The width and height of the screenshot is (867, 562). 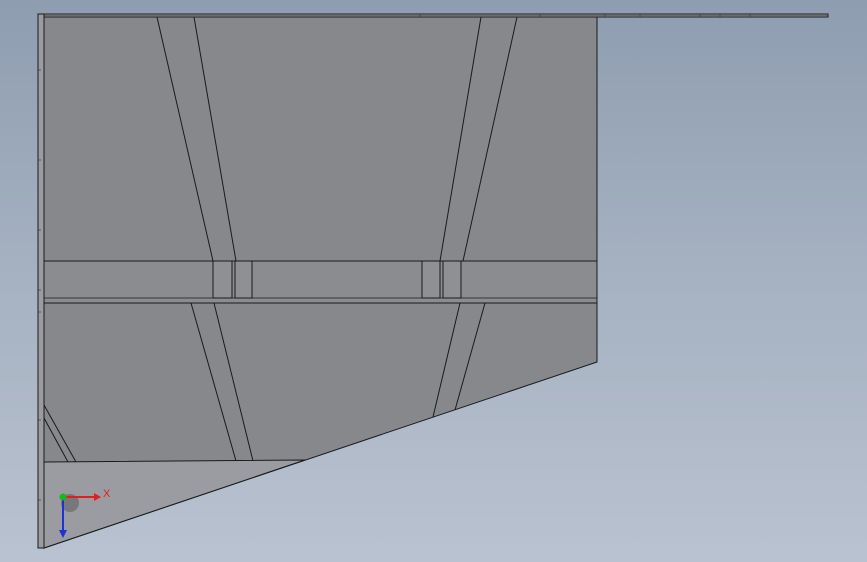 I want to click on x-axis-label: X, so click(x=107, y=494).